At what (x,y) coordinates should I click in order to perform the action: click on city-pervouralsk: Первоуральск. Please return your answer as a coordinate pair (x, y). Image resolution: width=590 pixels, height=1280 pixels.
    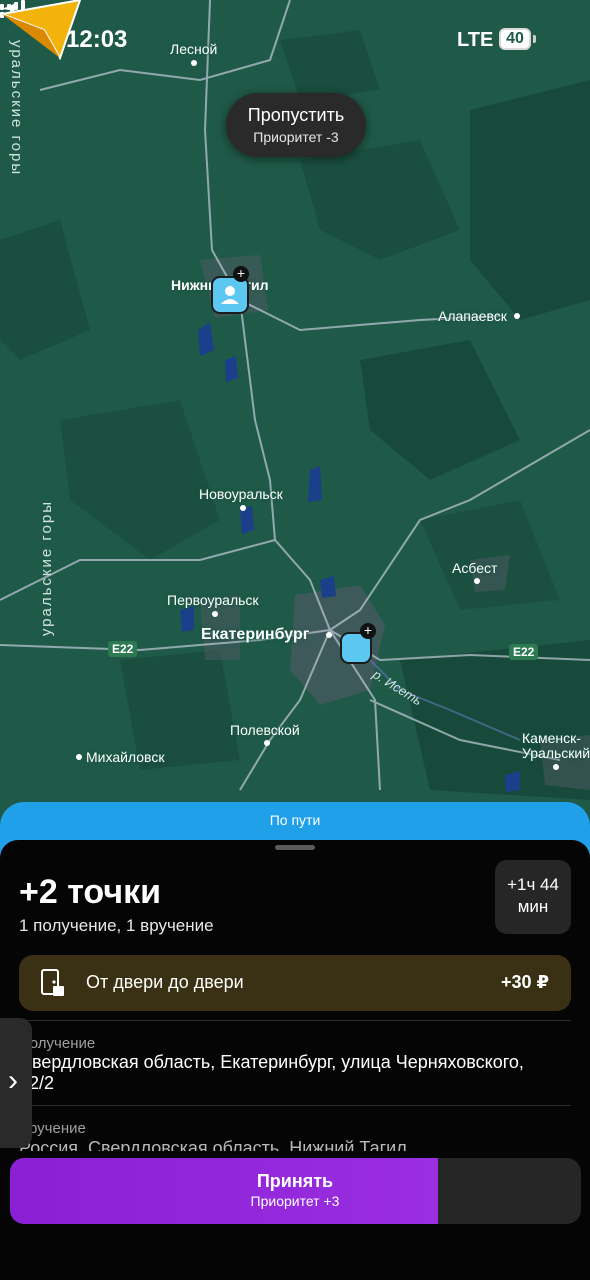
    Looking at the image, I should click on (213, 600).